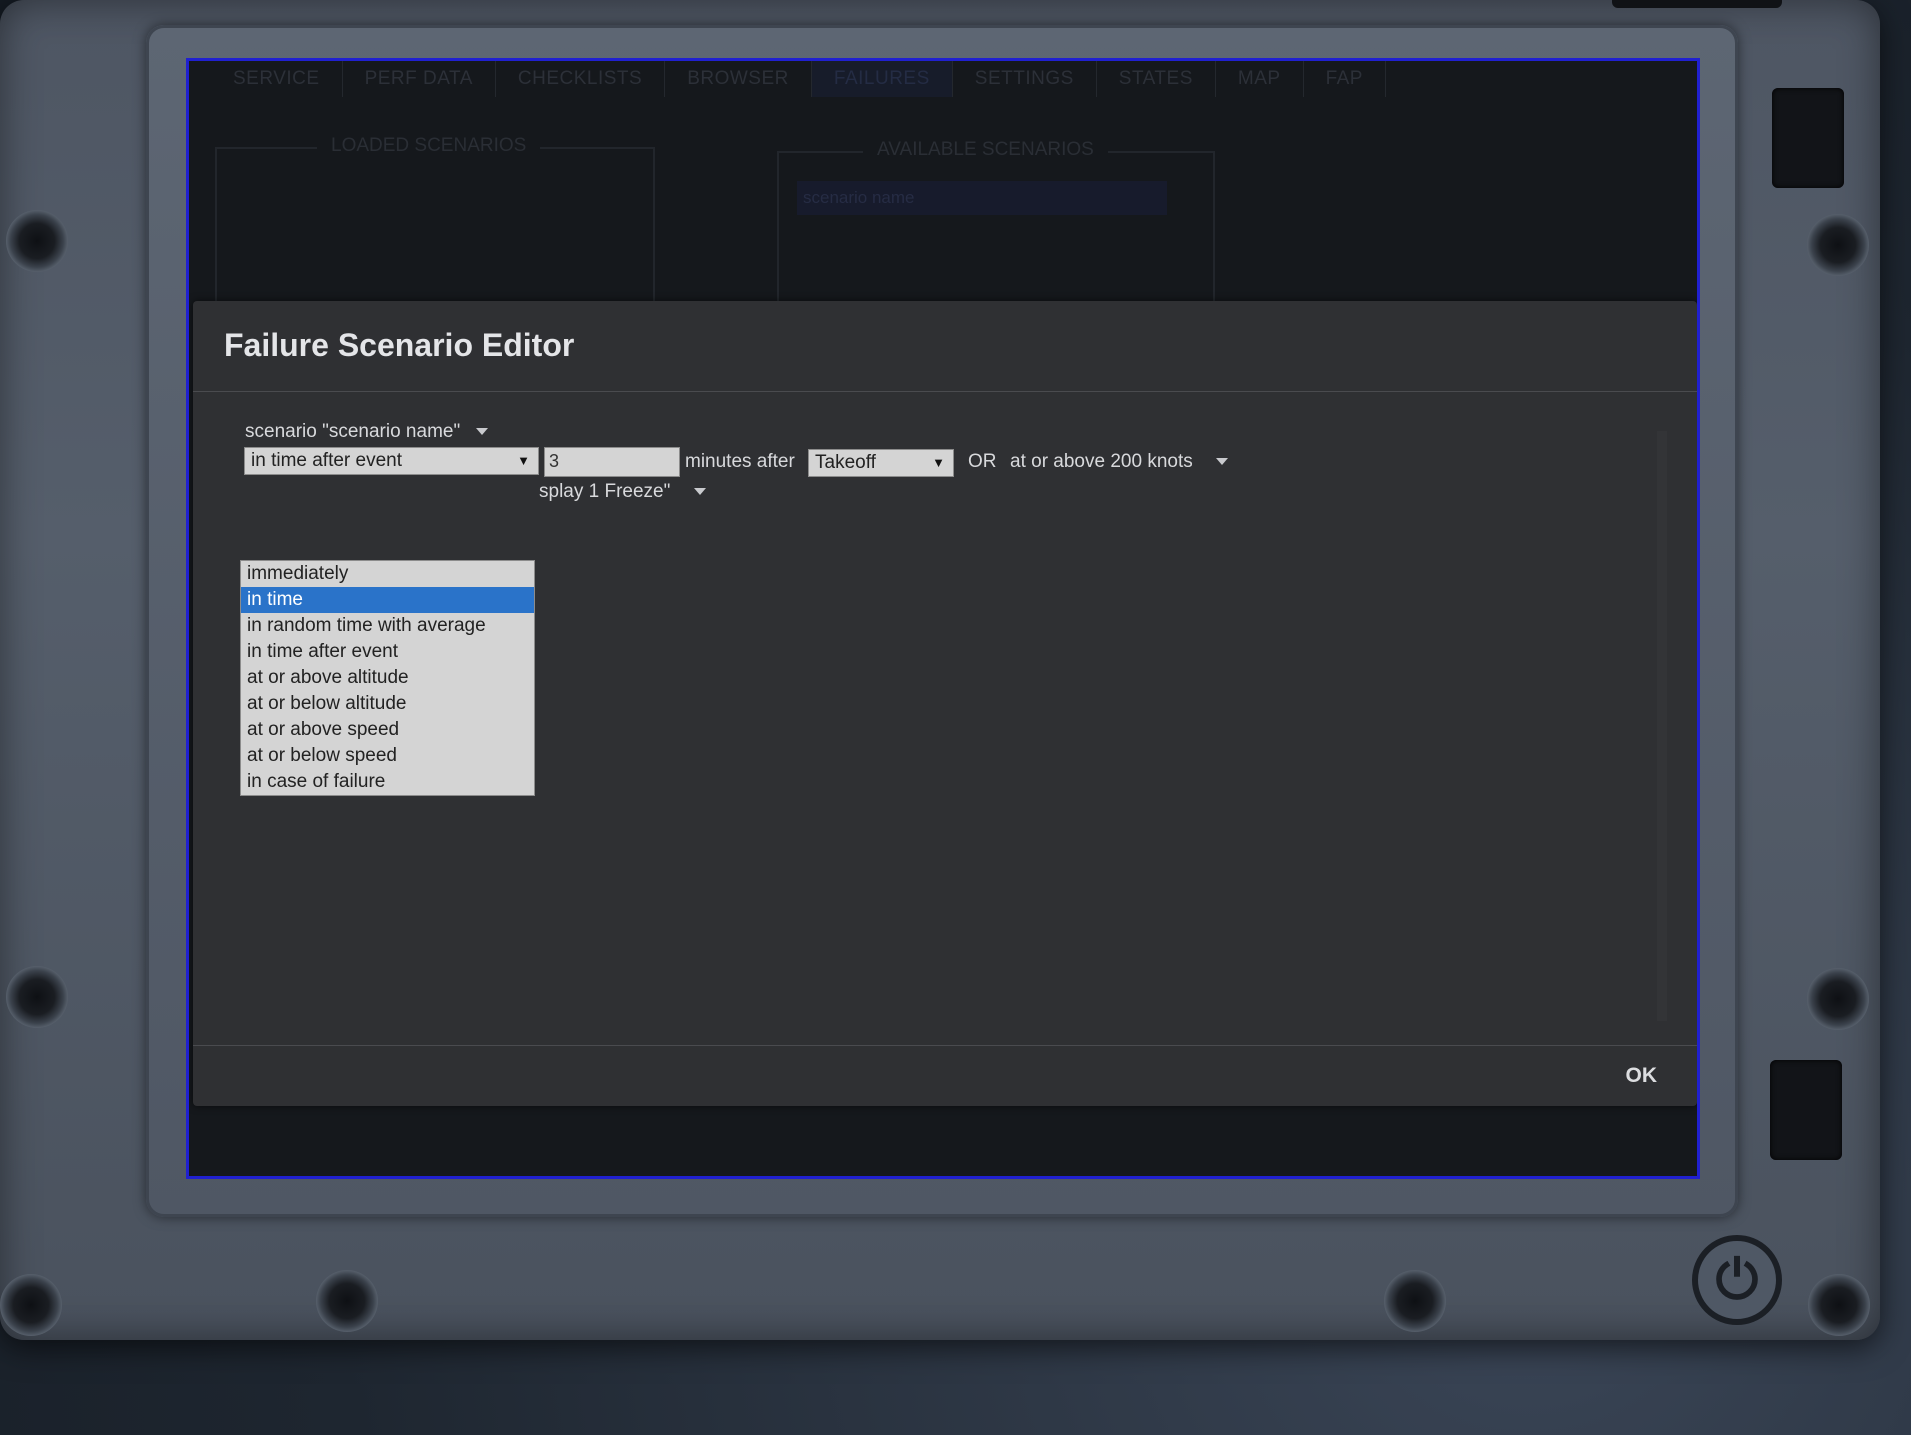 The height and width of the screenshot is (1435, 1911). Describe the element at coordinates (882, 79) in the screenshot. I see `tab-failures: FAILURES` at that location.